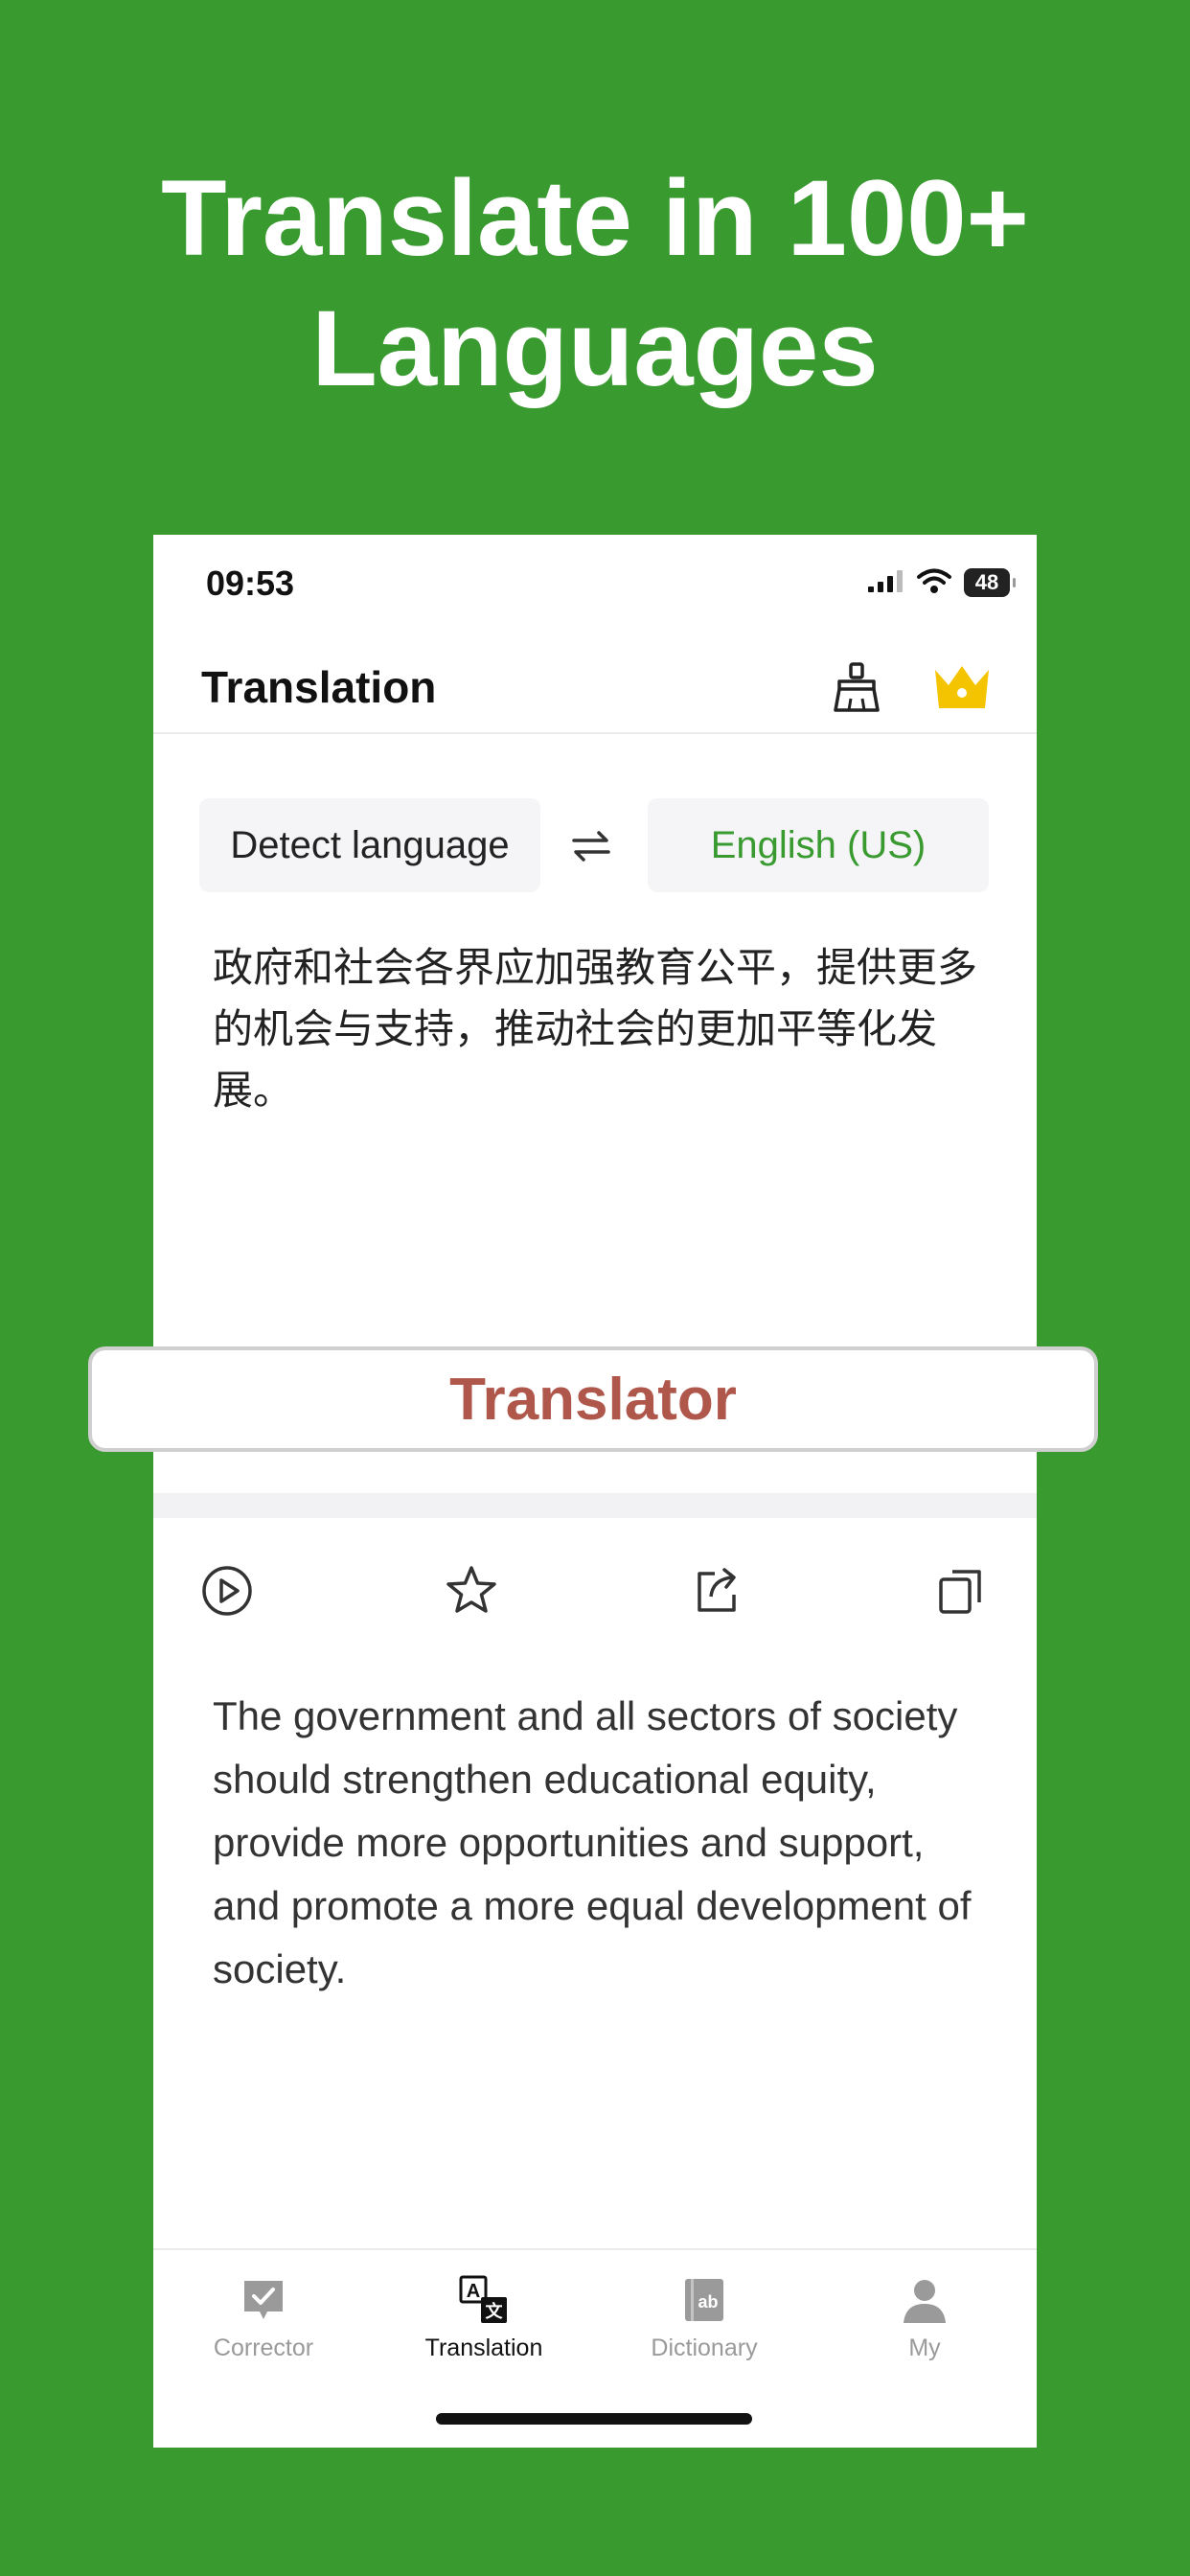  What do you see at coordinates (704, 2347) in the screenshot?
I see `tab-label-dictionary: Dictionary` at bounding box center [704, 2347].